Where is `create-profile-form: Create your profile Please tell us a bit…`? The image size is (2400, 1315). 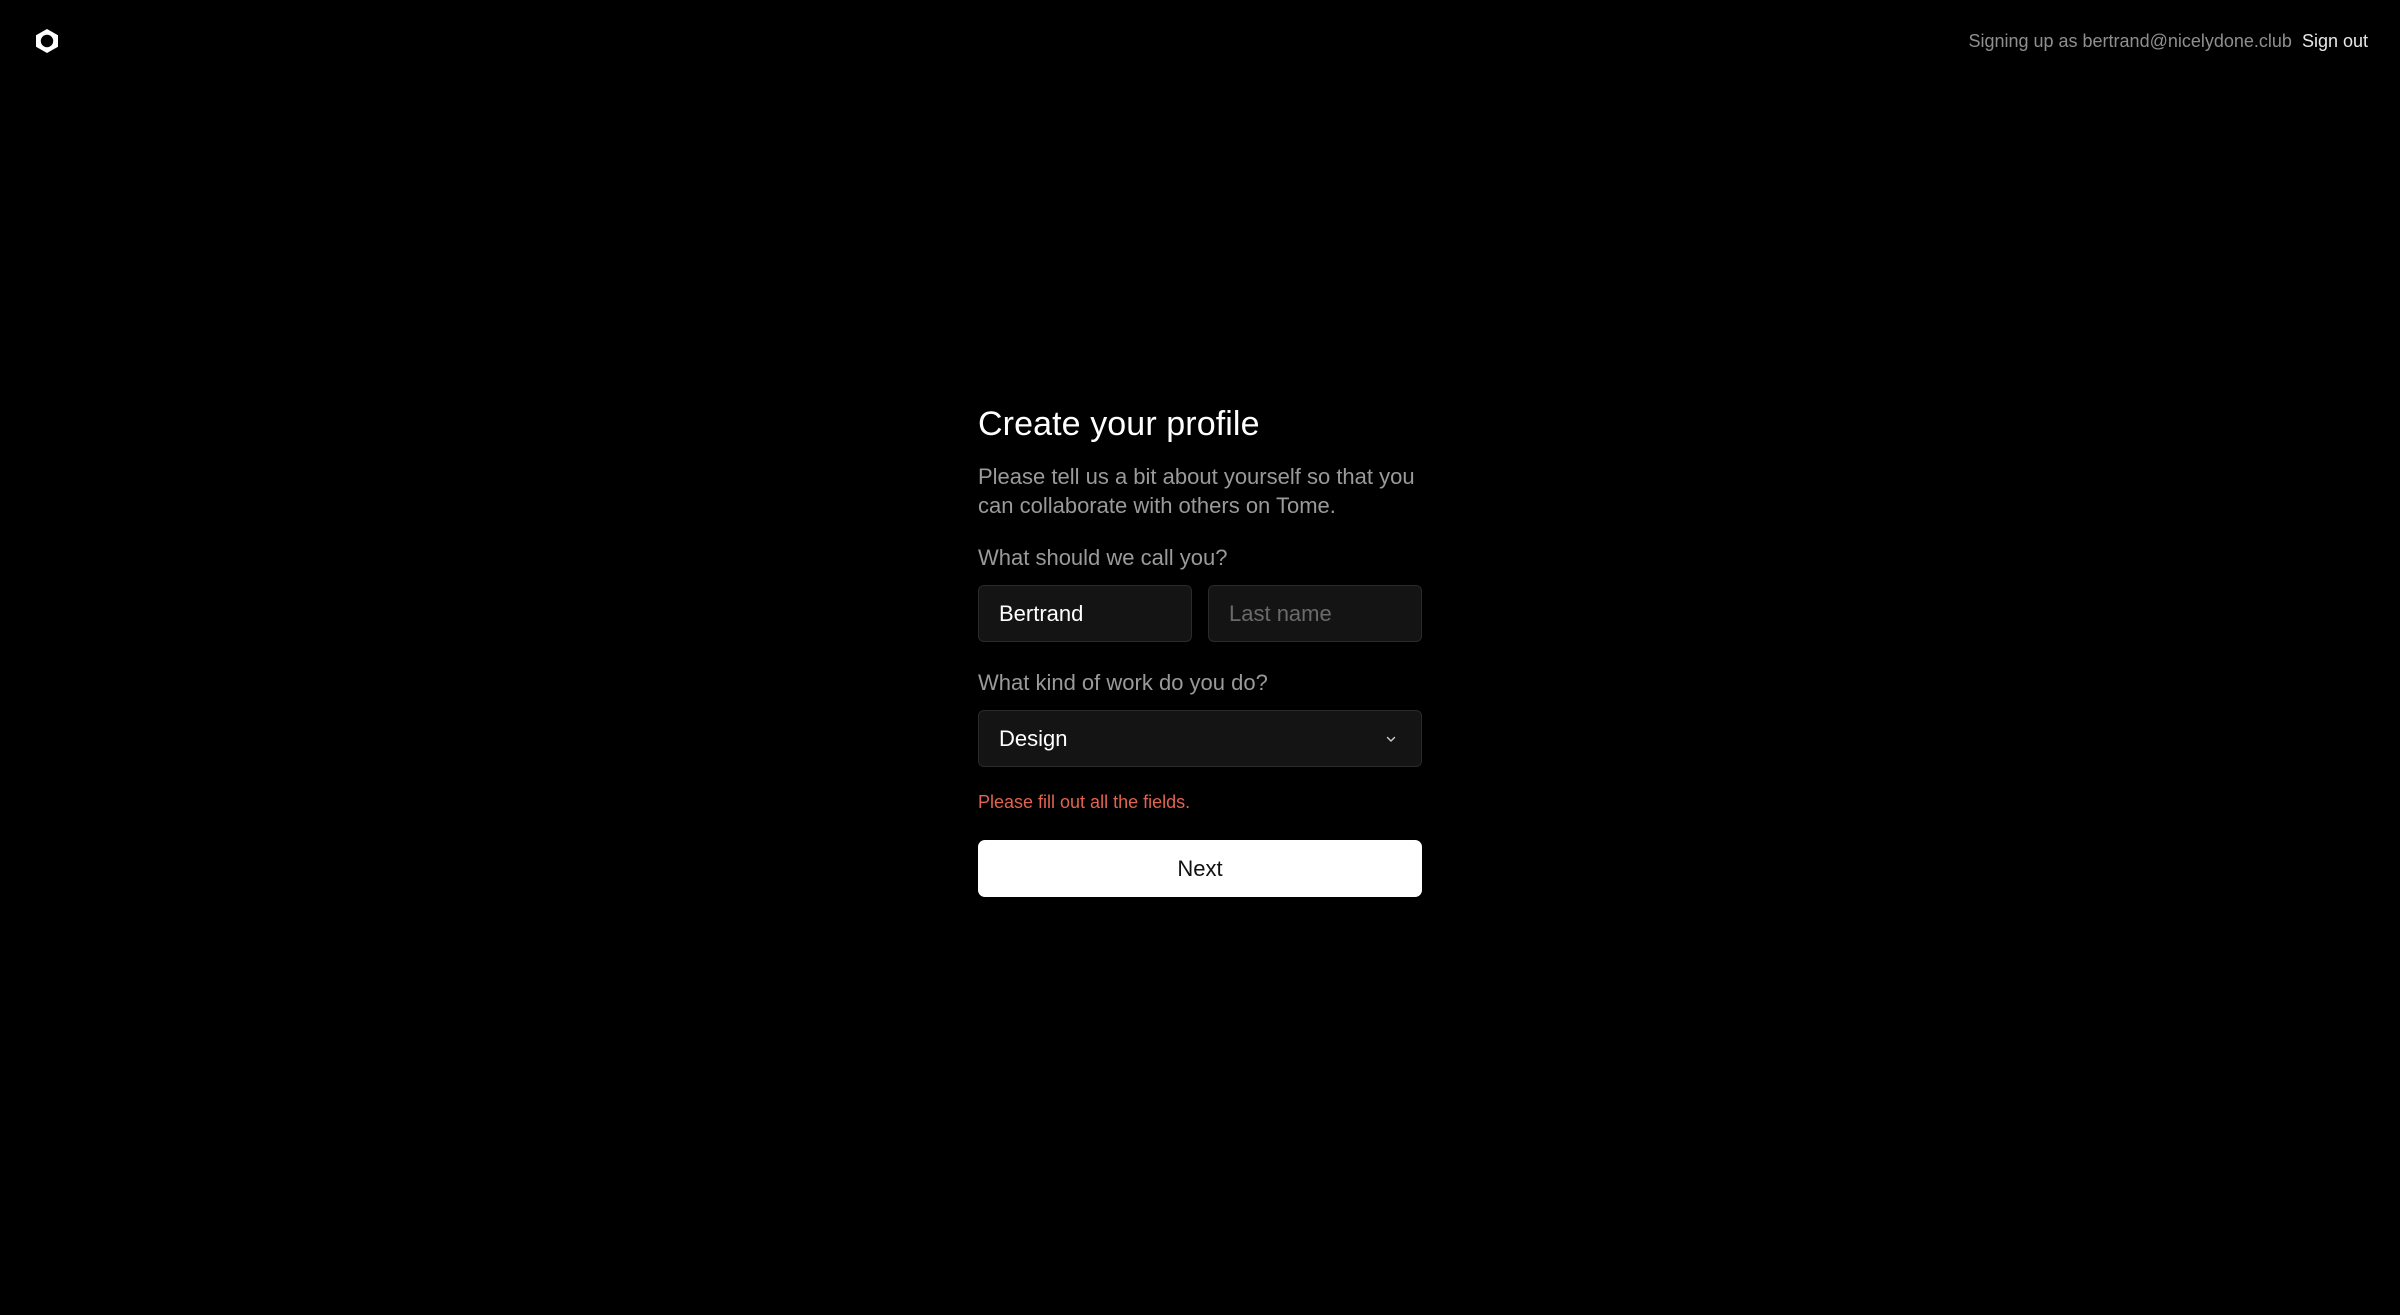
create-profile-form: Create your profile Please tell us a bit… is located at coordinates (1200, 647).